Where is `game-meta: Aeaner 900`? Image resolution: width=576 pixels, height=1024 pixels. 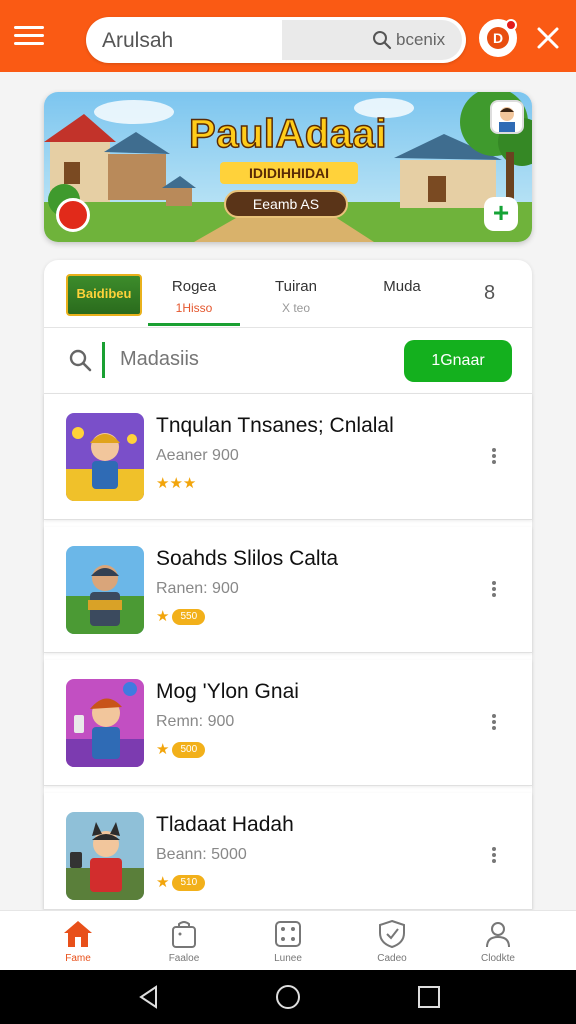
game-meta: Aeaner 900 is located at coordinates (197, 455).